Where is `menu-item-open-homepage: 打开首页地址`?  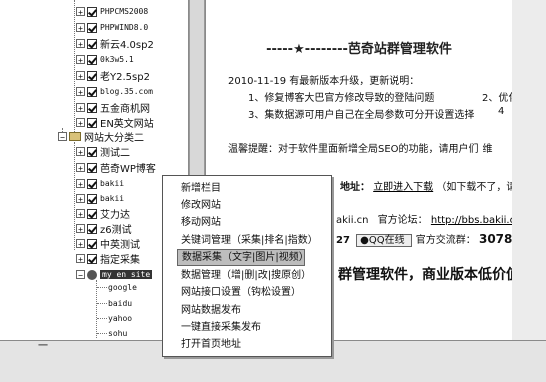 menu-item-open-homepage: 打开首页地址 is located at coordinates (211, 344).